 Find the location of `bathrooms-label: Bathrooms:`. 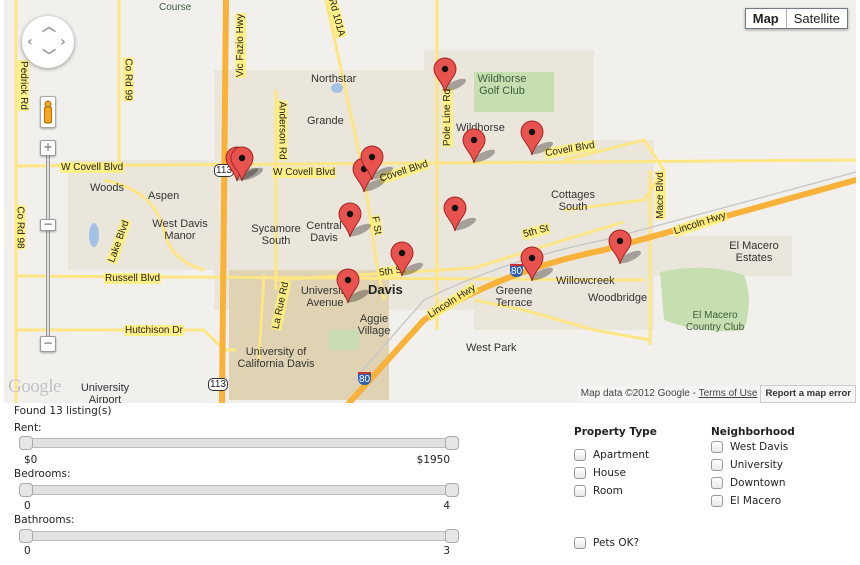

bathrooms-label: Bathrooms: is located at coordinates (44, 520).